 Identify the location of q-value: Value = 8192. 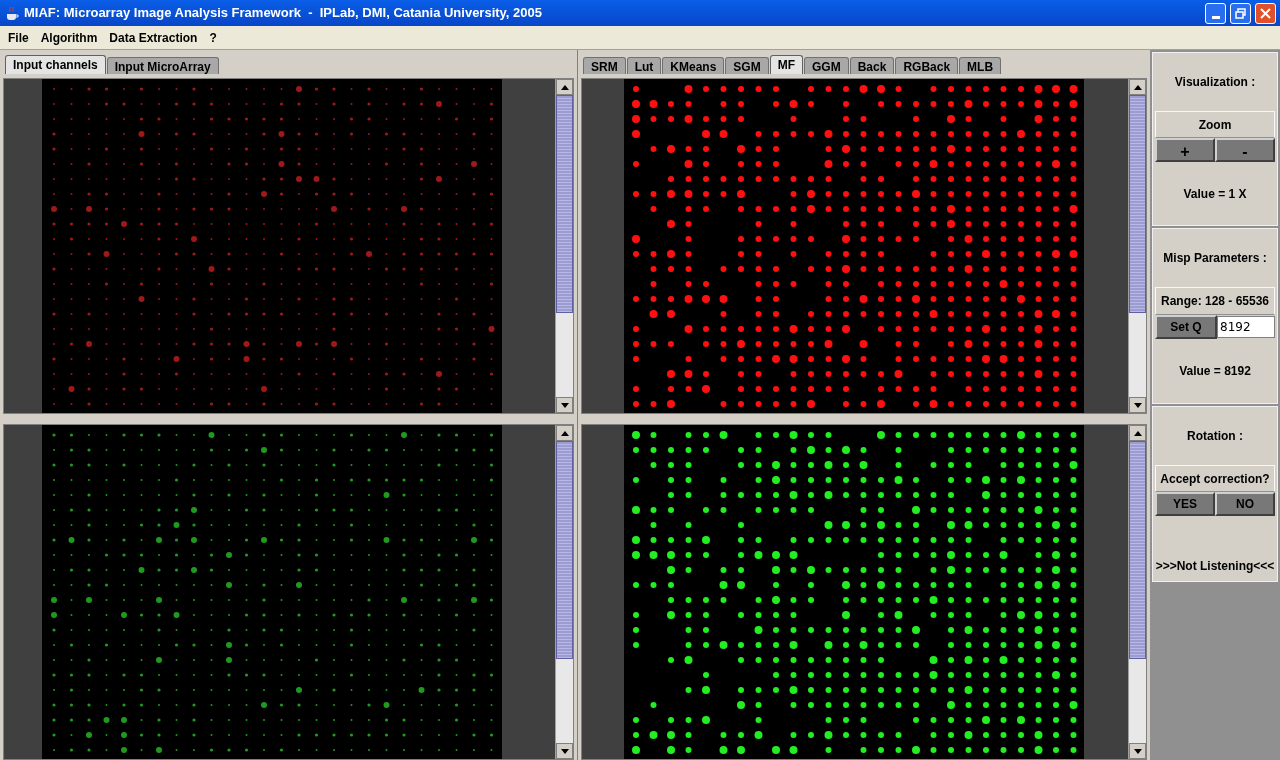
(1215, 371).